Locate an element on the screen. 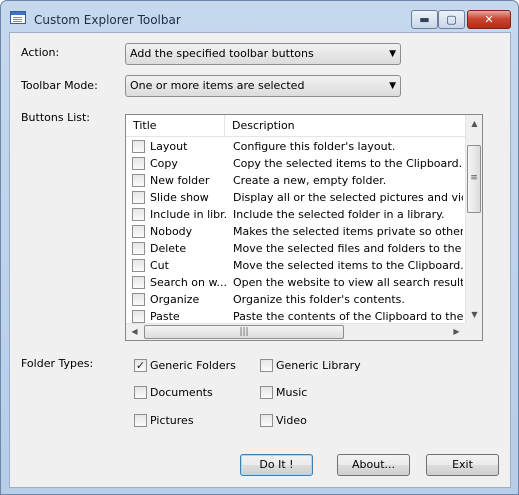 Image resolution: width=519 pixels, height=495 pixels. checkbox-label: Generic Folders is located at coordinates (193, 365).